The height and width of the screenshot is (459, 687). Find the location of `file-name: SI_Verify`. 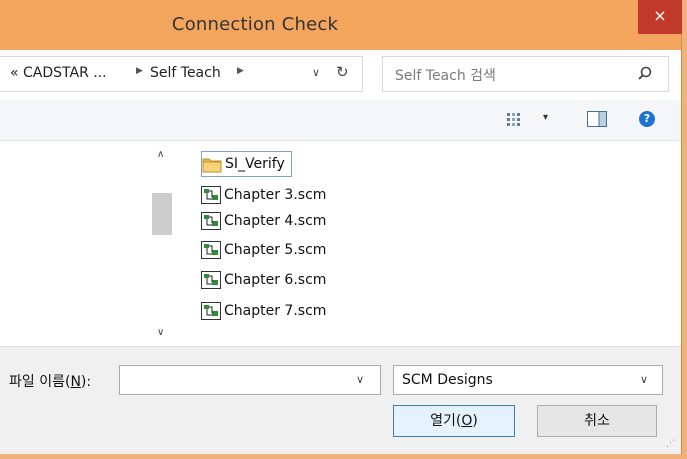

file-name: SI_Verify is located at coordinates (255, 164).